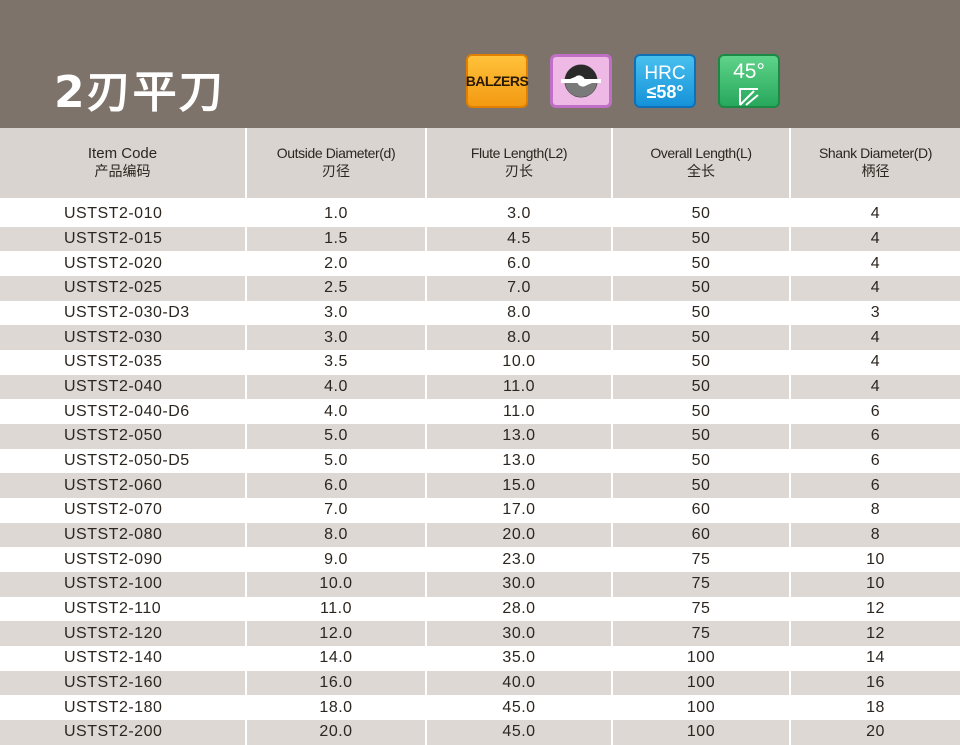  I want to click on col-header-zh: 柄径, so click(875, 172).